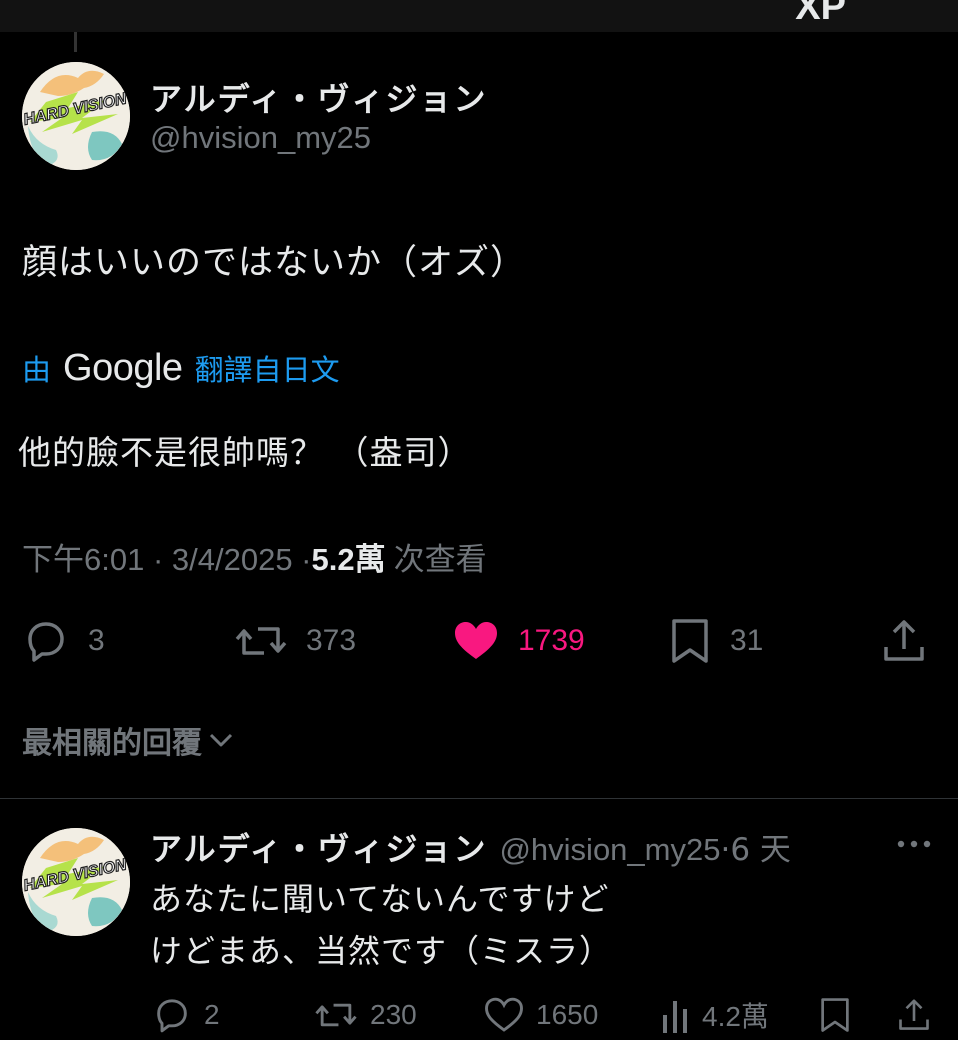 The height and width of the screenshot is (1040, 958). Describe the element at coordinates (37, 370) in the screenshot. I see `translation-prefix: 由` at that location.